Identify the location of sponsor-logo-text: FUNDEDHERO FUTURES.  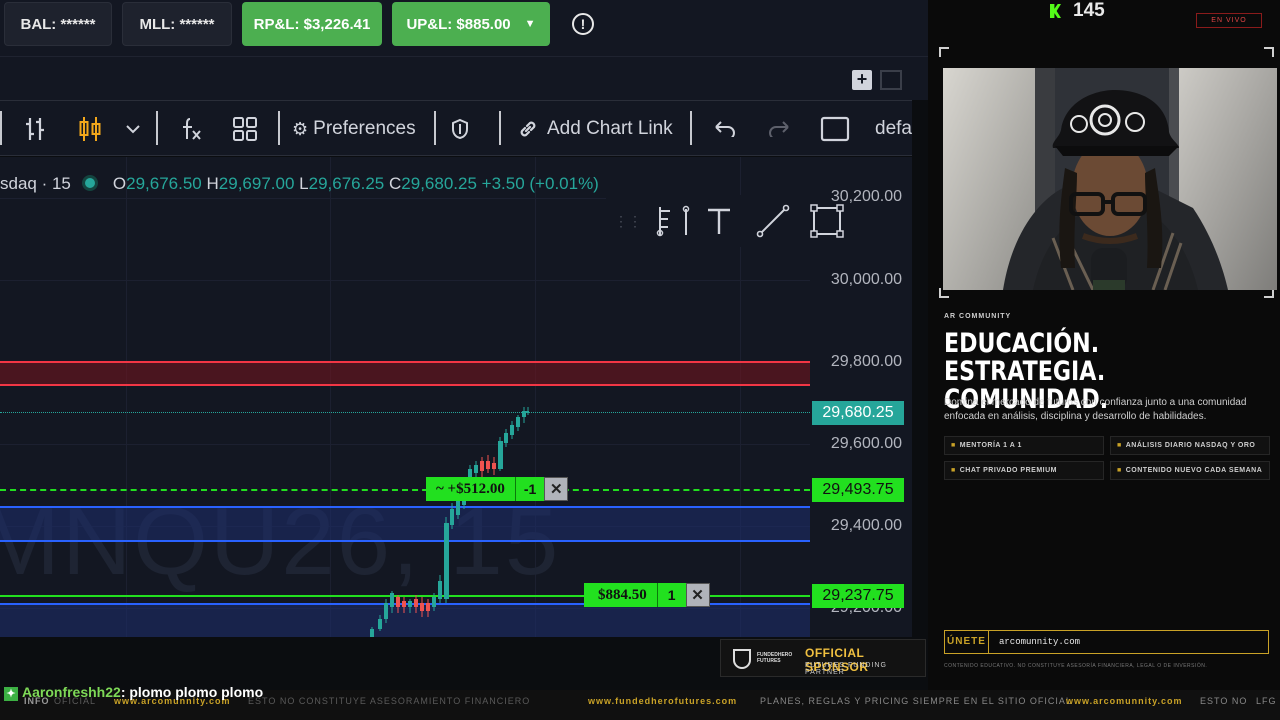
(775, 658).